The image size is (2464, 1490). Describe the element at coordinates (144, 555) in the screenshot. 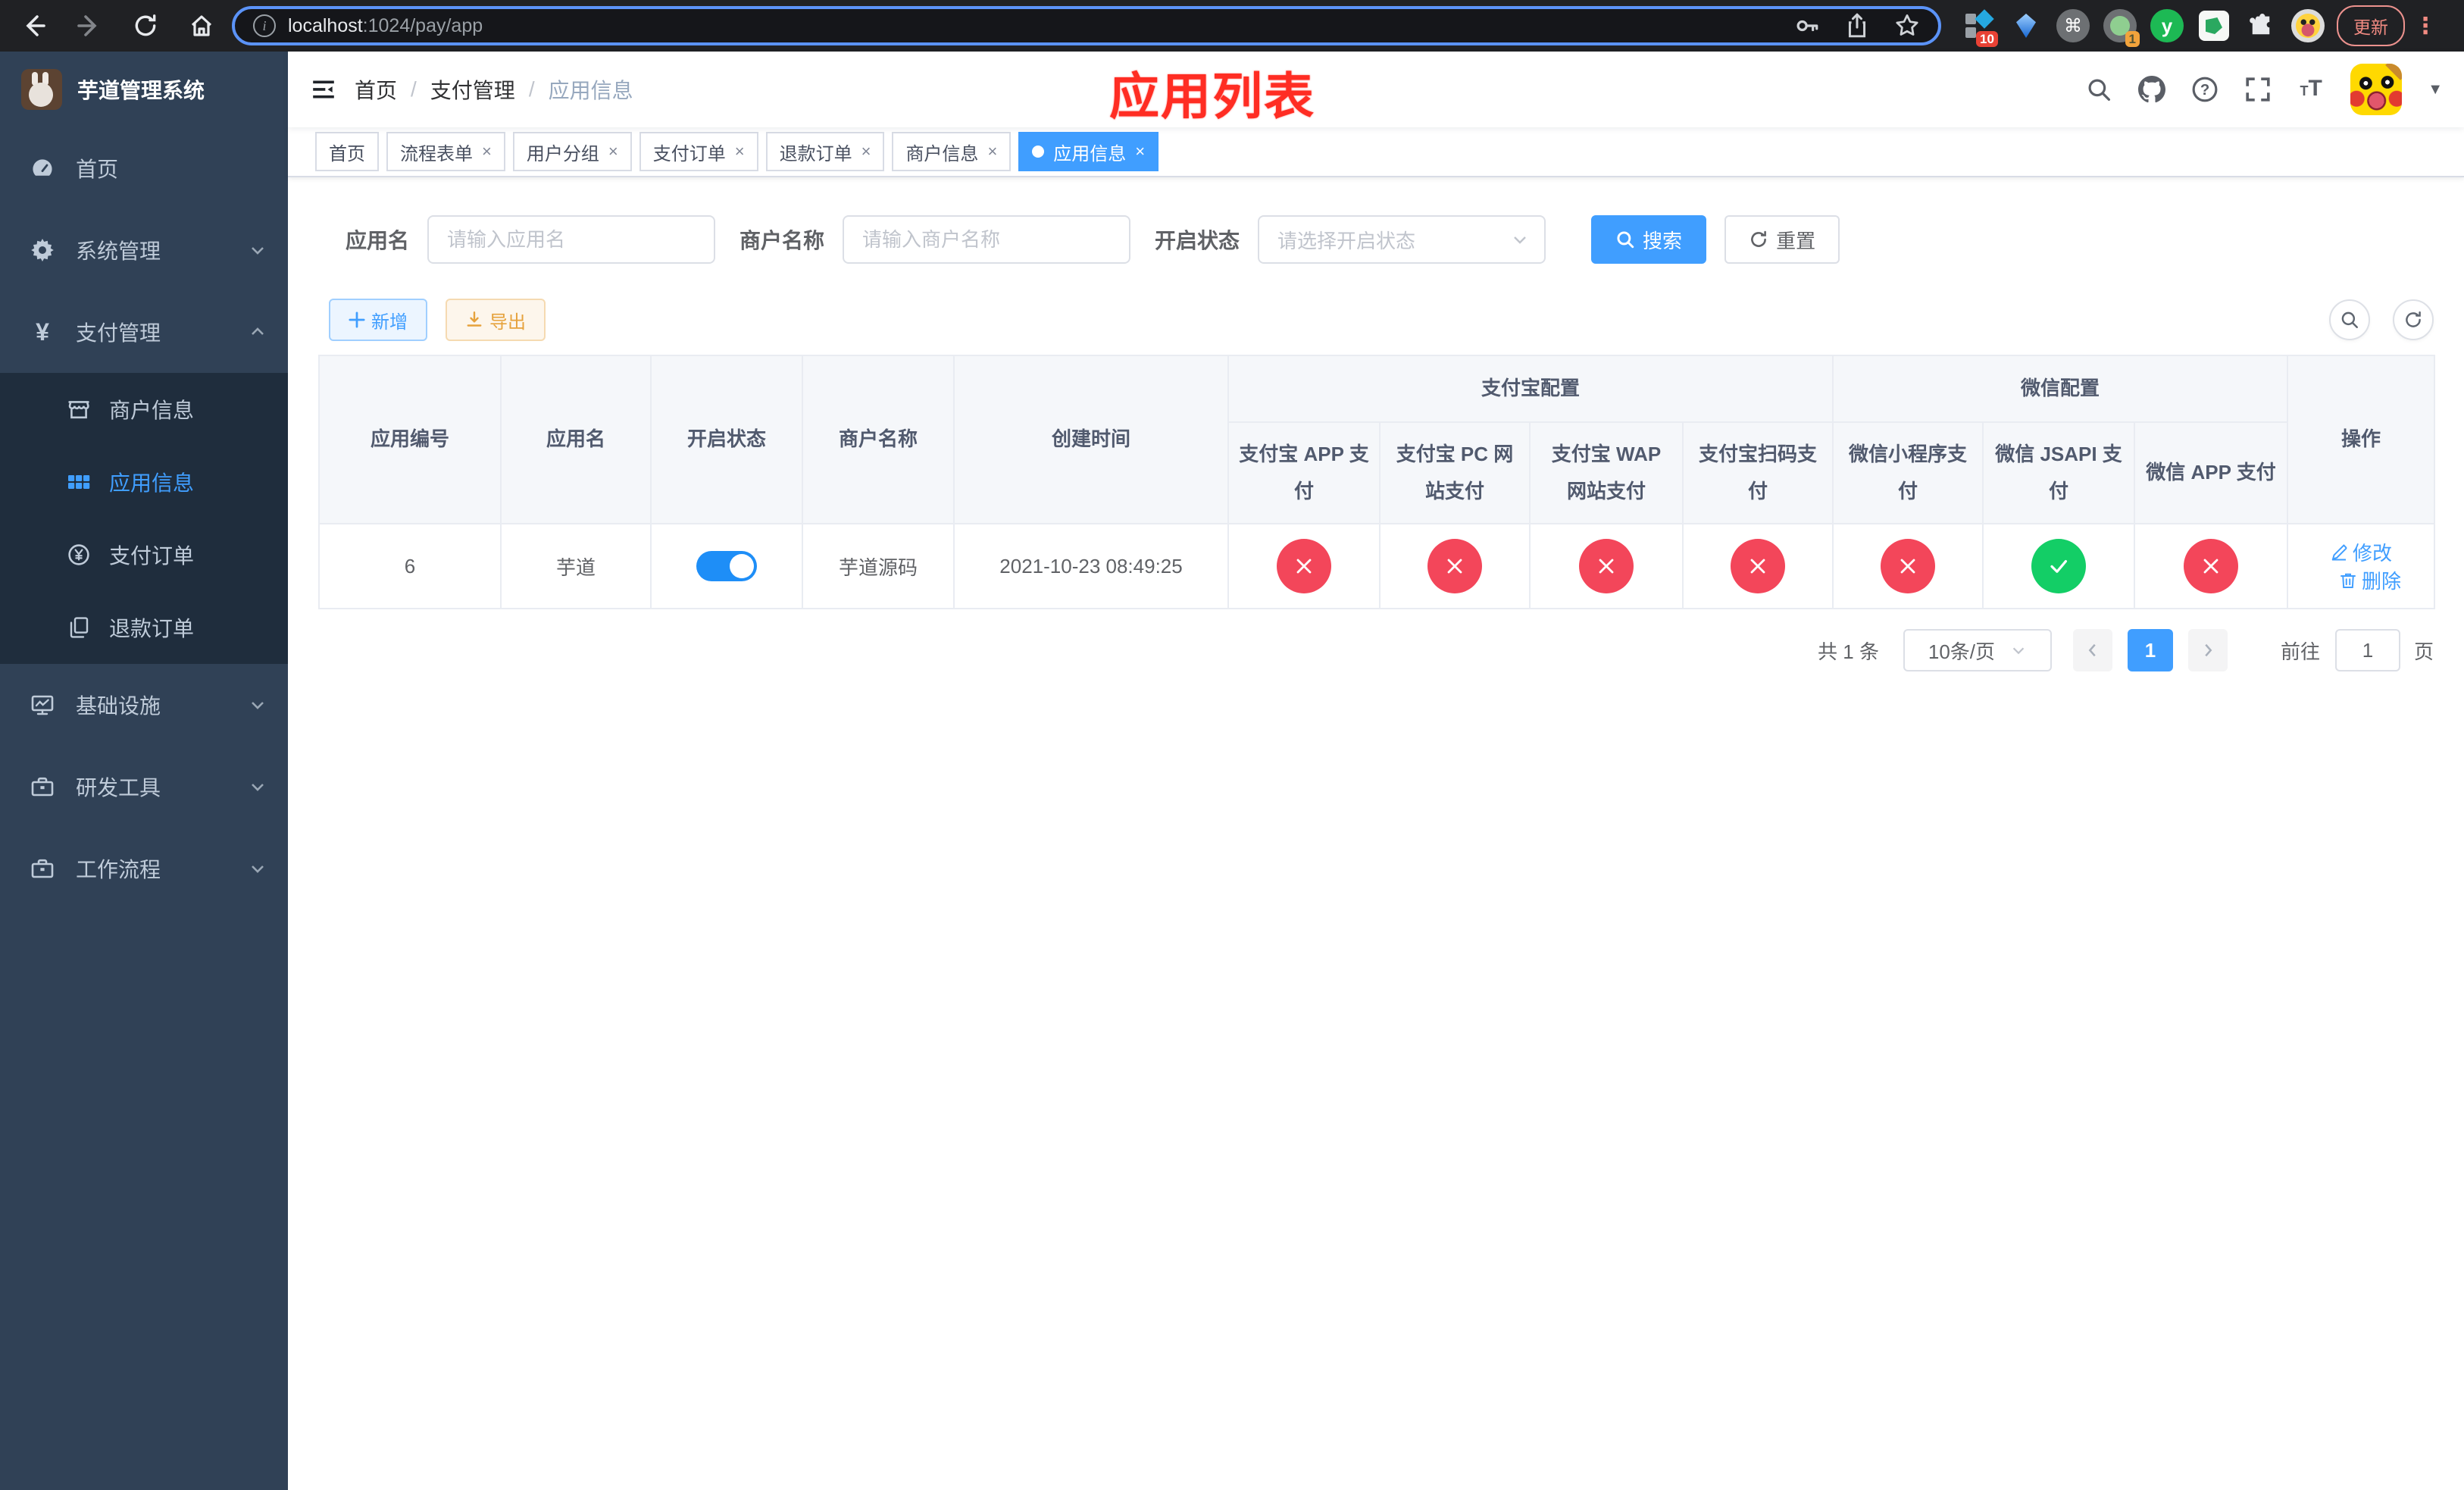

I see `sidebar-item-pay-order: 支付订单` at that location.